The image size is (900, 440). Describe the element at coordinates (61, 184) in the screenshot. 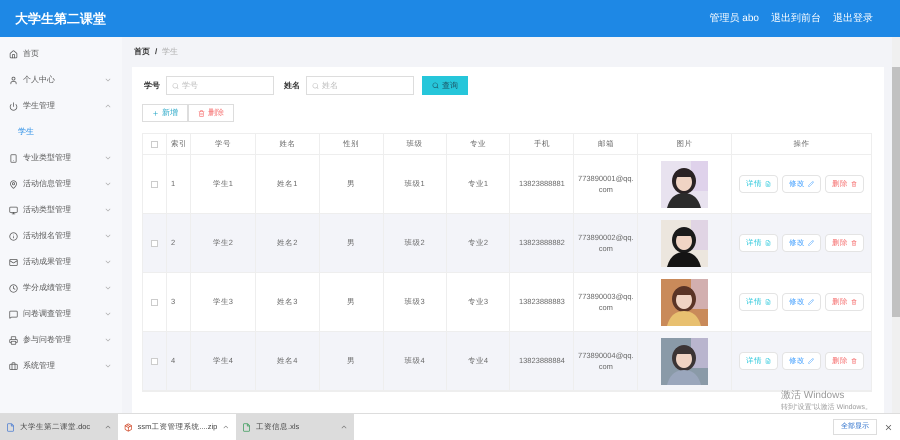

I see `sidebar-item: 活动信息管理` at that location.